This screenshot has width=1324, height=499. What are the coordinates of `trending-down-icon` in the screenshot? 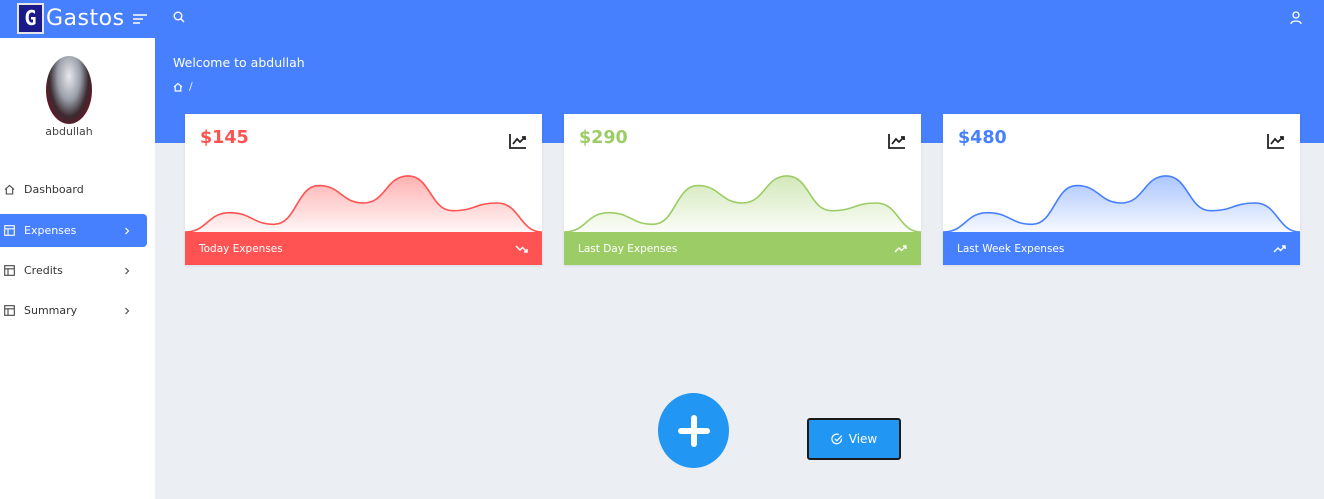 It's located at (521, 249).